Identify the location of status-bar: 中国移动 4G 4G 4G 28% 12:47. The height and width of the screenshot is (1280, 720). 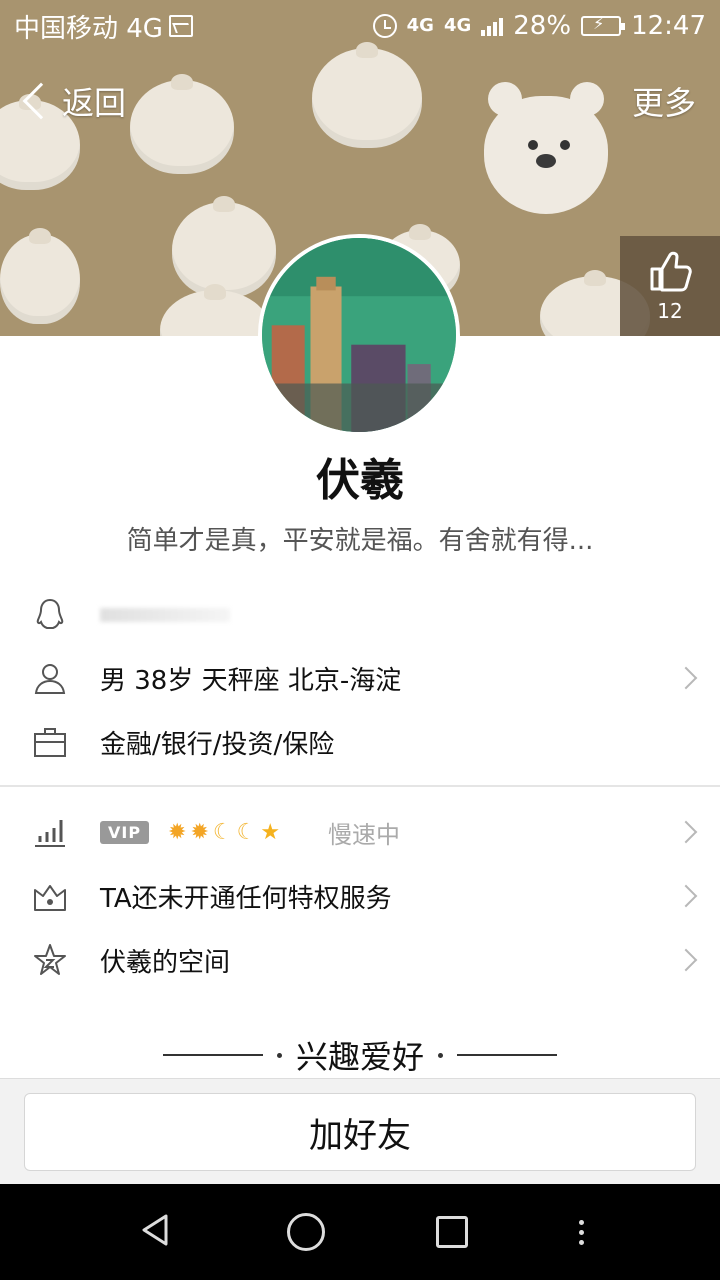
(360, 26).